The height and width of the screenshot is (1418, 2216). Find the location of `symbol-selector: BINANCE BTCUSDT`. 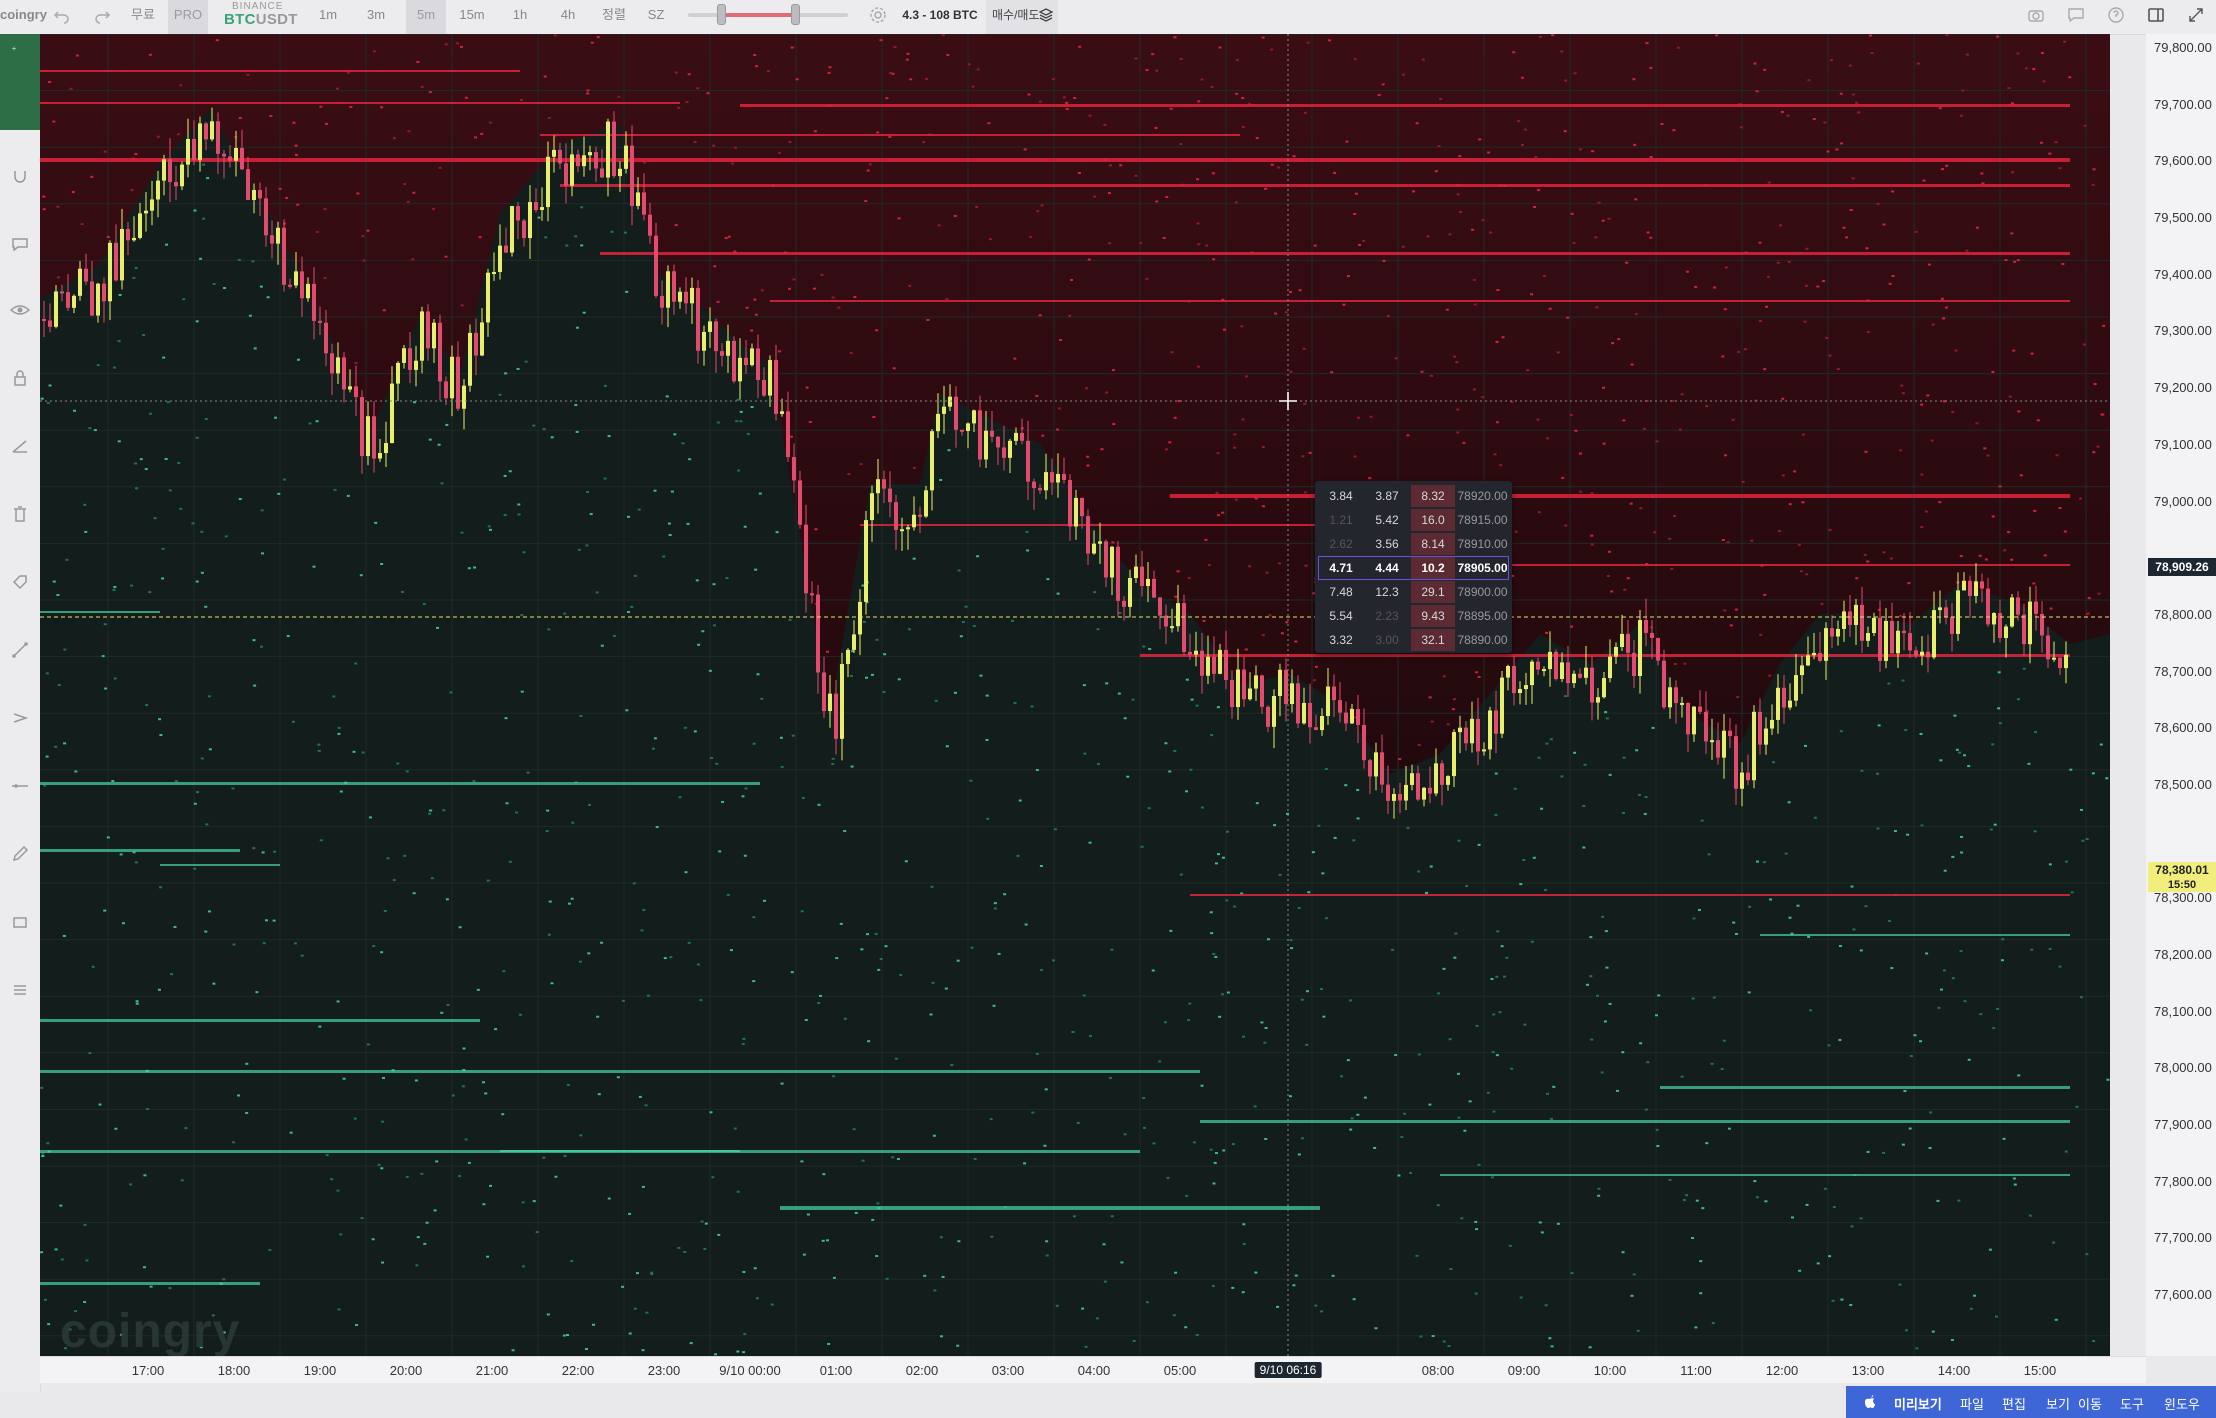

symbol-selector: BINANCE BTCUSDT is located at coordinates (255, 17).